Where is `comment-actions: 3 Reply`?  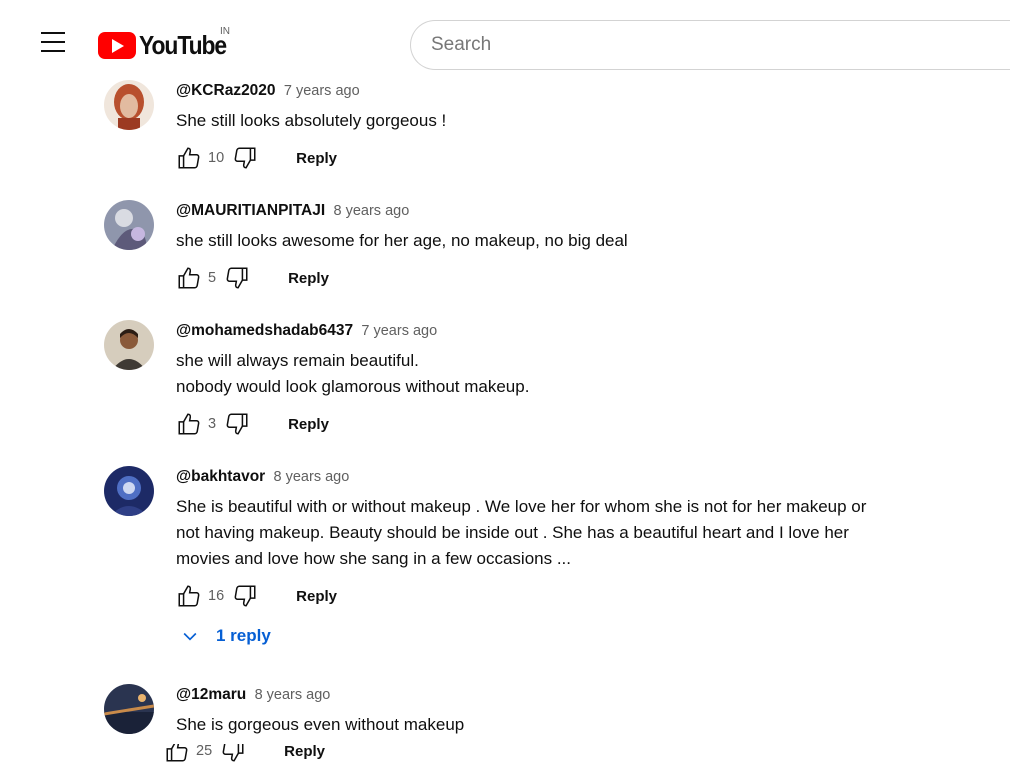
comment-actions: 3 Reply is located at coordinates (252, 424).